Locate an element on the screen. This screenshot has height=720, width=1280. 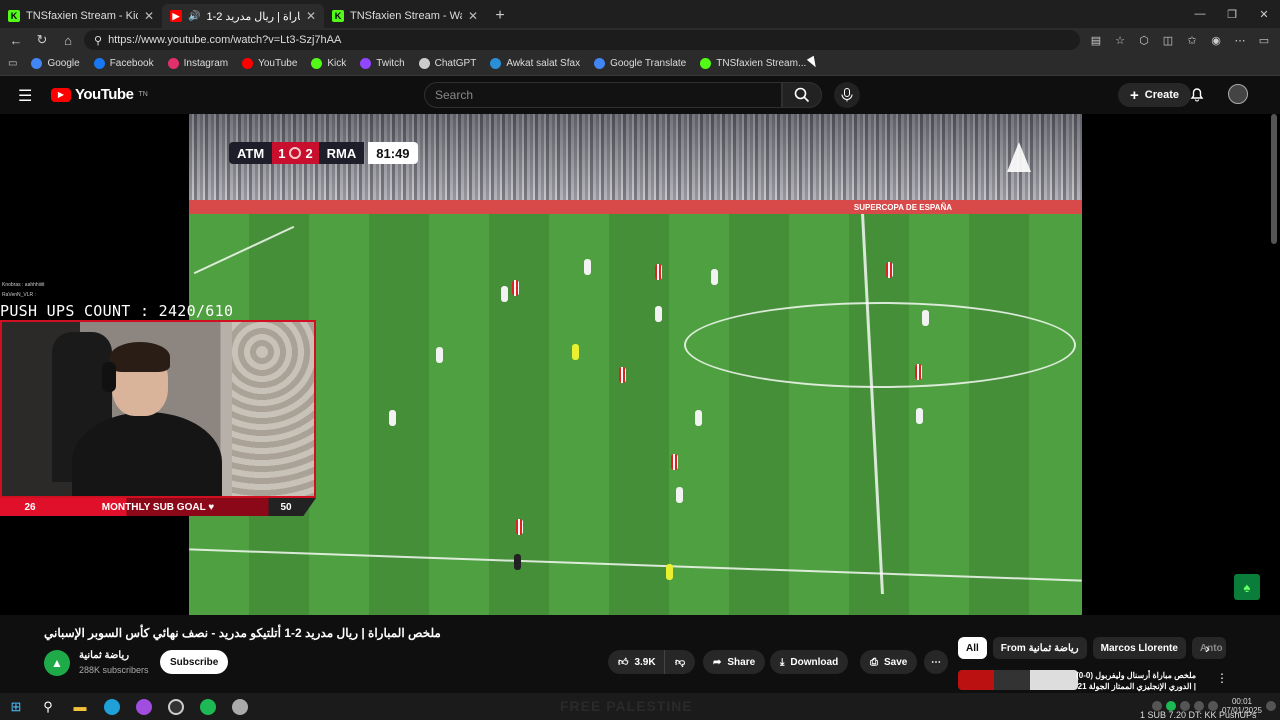
bookmark-google-translate: Google Translate is located at coordinates (640, 63).